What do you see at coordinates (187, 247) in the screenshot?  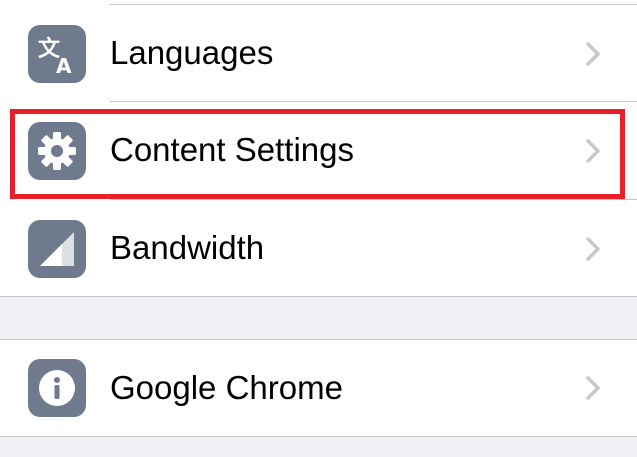 I see `bandwidth-label: Bandwidth` at bounding box center [187, 247].